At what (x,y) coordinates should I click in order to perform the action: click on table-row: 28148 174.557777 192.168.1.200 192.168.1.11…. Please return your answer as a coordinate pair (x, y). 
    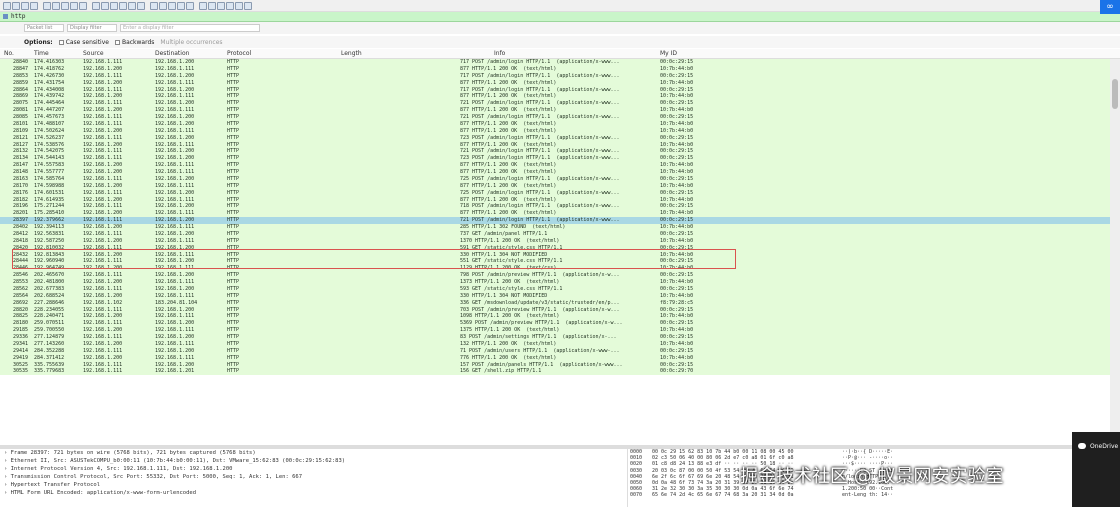
    Looking at the image, I should click on (560, 172).